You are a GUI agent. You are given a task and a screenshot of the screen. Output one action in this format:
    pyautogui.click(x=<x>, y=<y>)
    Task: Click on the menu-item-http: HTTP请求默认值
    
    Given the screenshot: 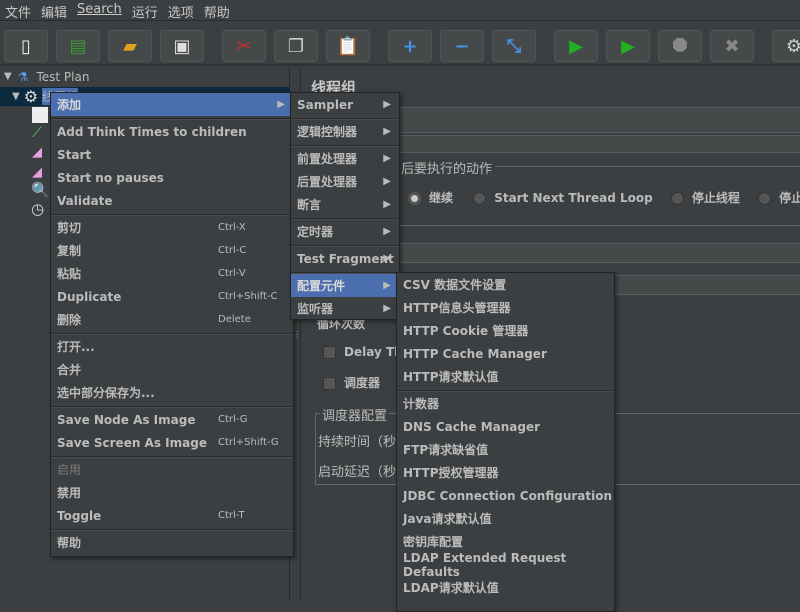 What is the action you would take?
    pyautogui.click(x=505, y=376)
    